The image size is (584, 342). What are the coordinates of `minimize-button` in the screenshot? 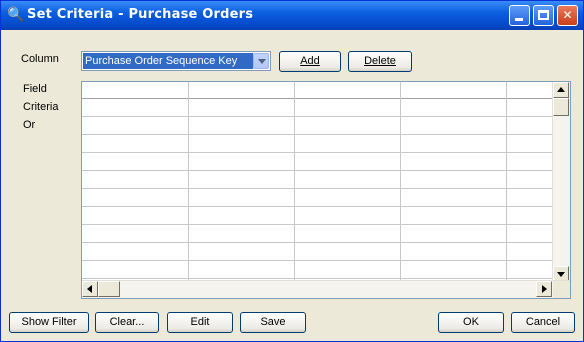 It's located at (519, 15).